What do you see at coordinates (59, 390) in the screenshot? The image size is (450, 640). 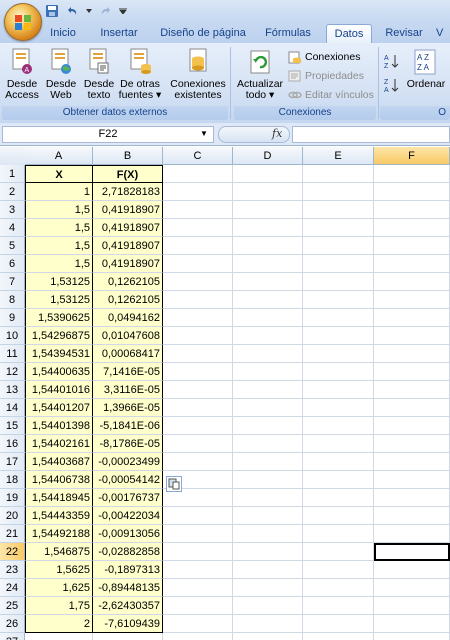 I see `data-cell-x: 1,54401016` at bounding box center [59, 390].